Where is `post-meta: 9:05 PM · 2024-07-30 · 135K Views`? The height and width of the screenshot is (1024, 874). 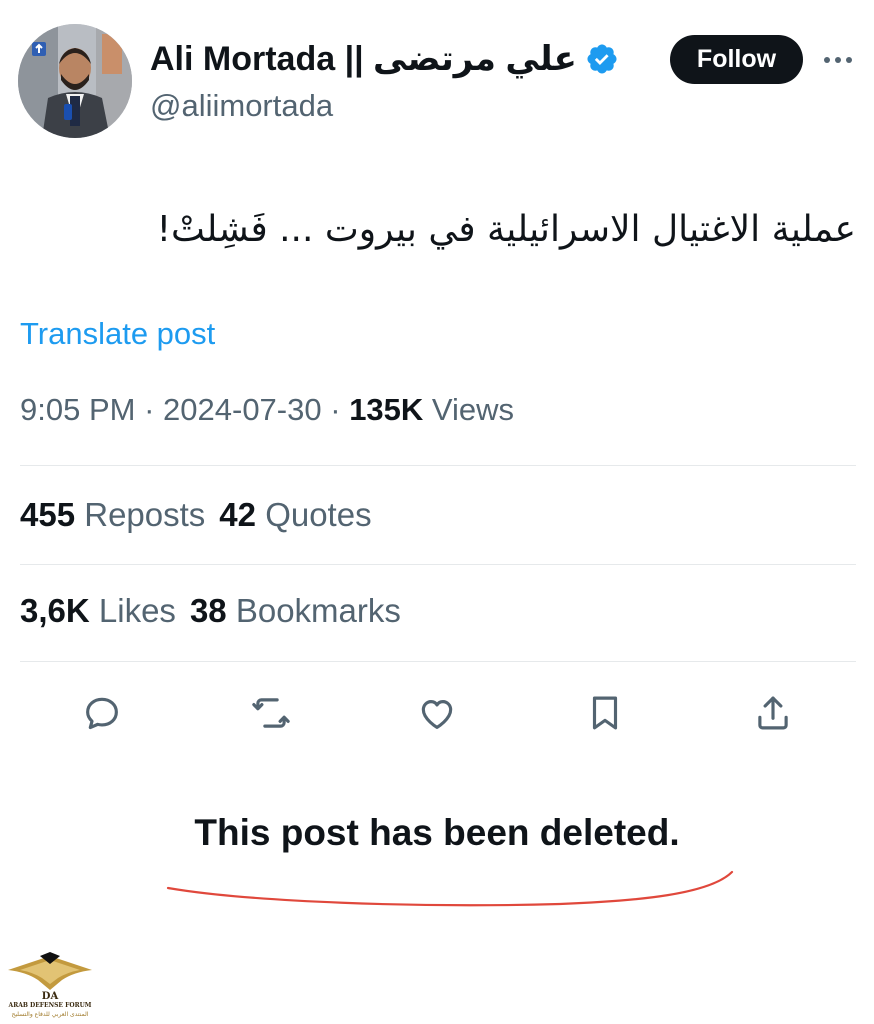
post-meta: 9:05 PM · 2024-07-30 · 135K Views is located at coordinates (267, 410).